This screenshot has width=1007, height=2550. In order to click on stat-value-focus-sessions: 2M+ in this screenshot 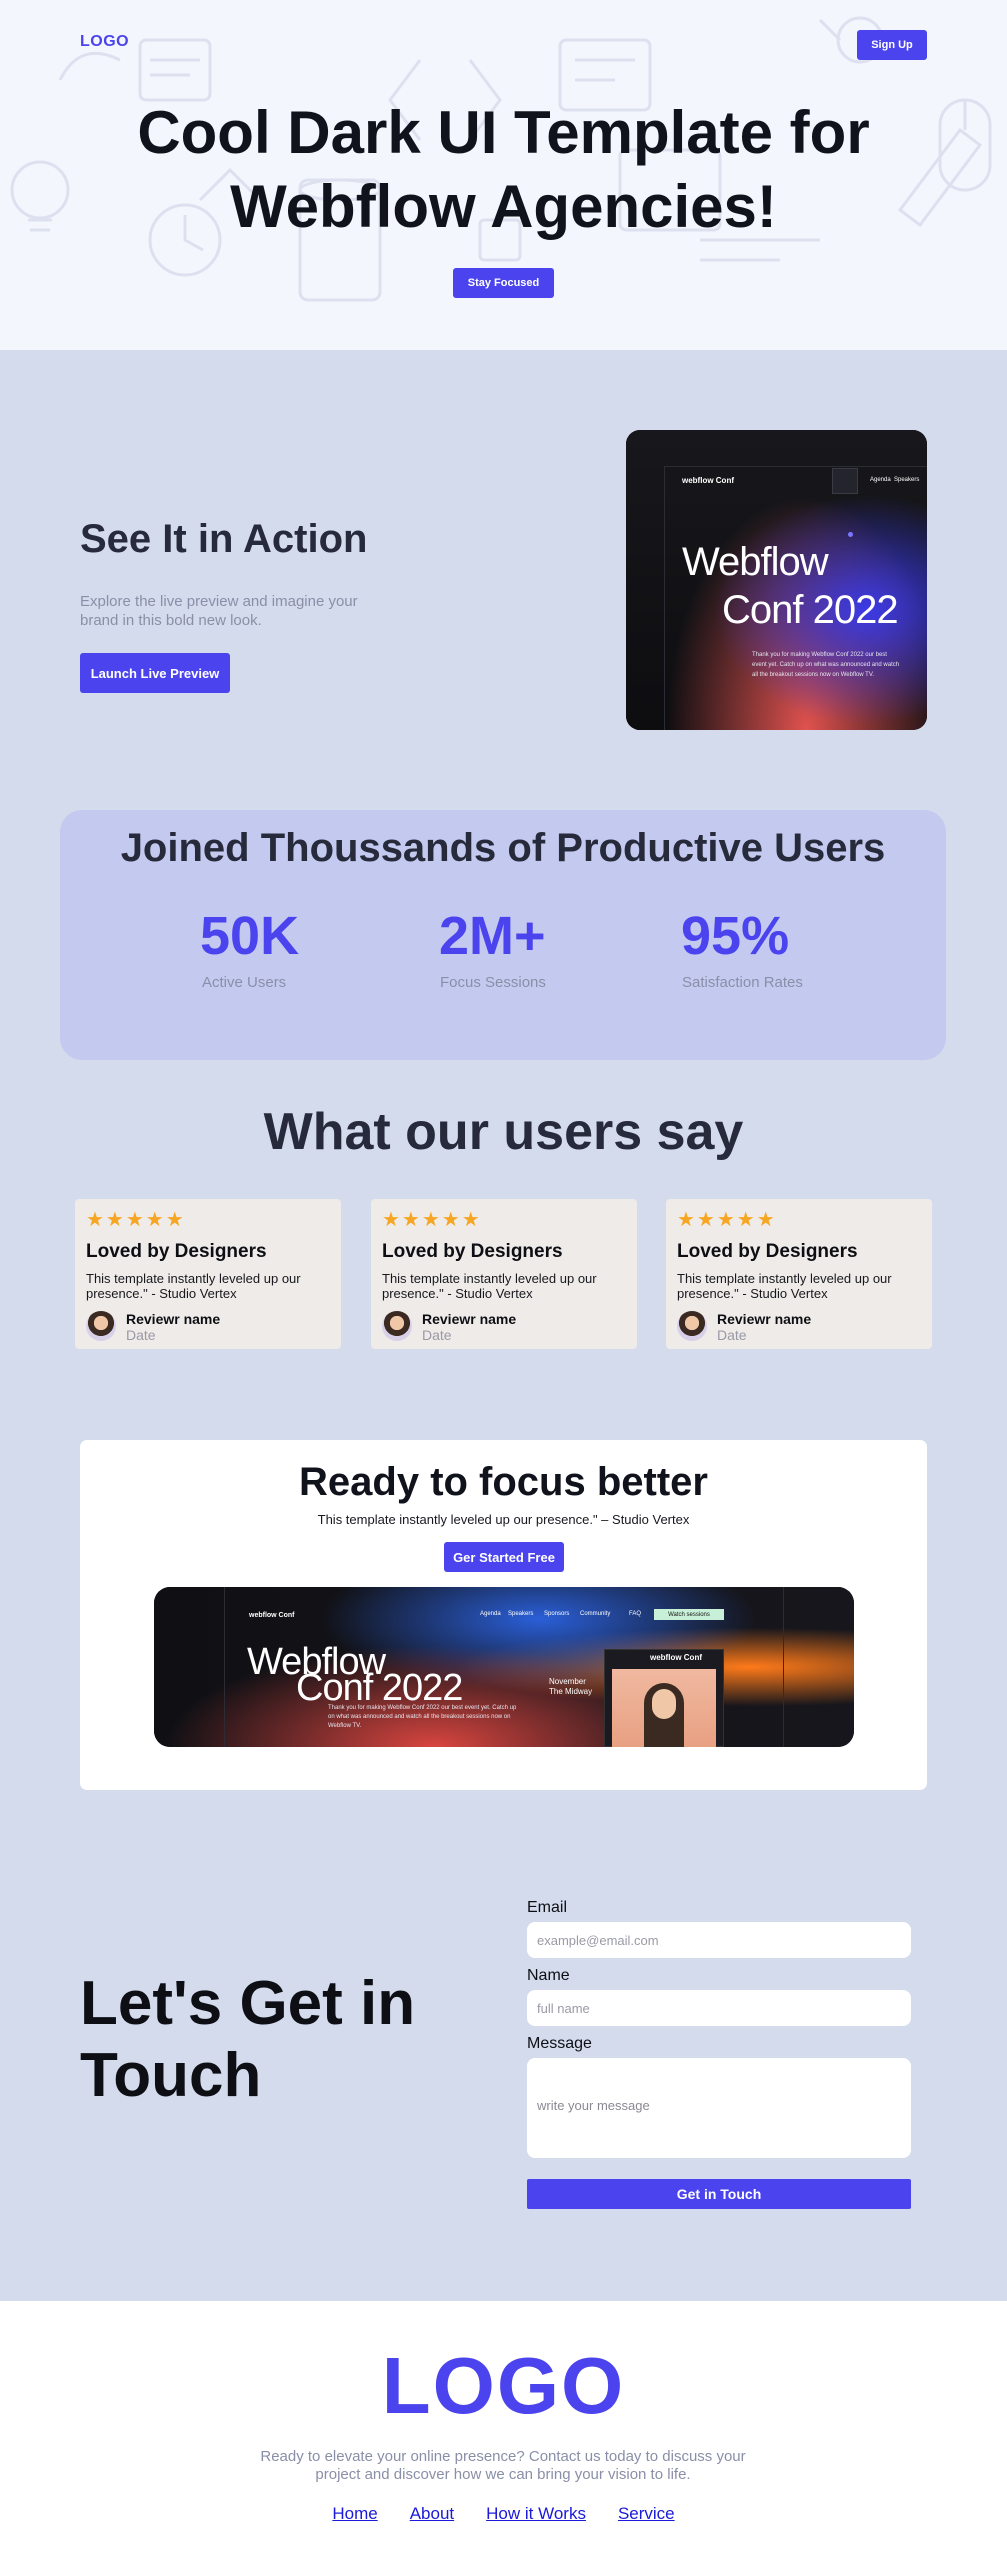, I will do `click(492, 936)`.